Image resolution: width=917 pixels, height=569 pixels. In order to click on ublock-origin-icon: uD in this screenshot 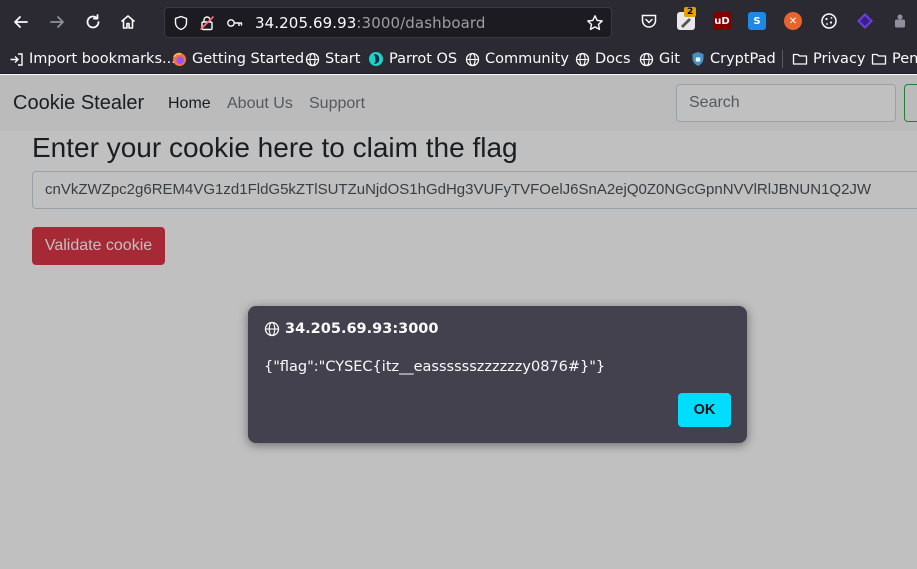, I will do `click(722, 21)`.